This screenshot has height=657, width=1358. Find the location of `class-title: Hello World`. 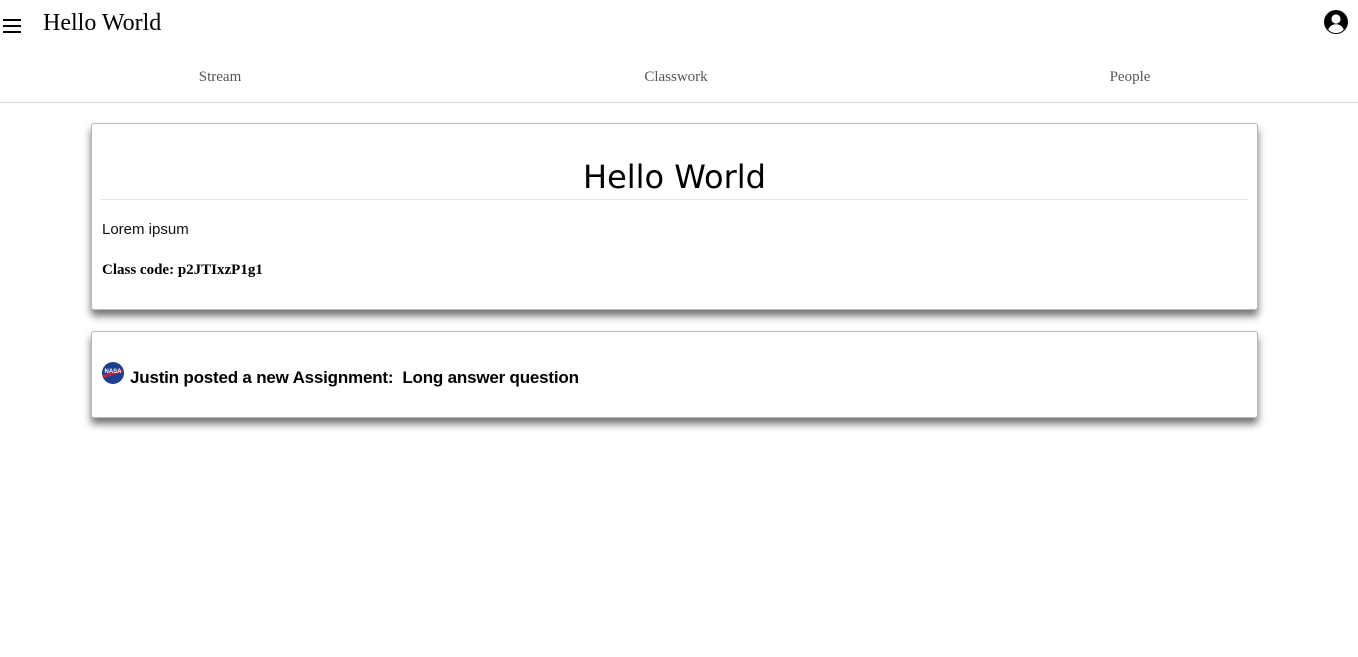

class-title: Hello World is located at coordinates (674, 178).